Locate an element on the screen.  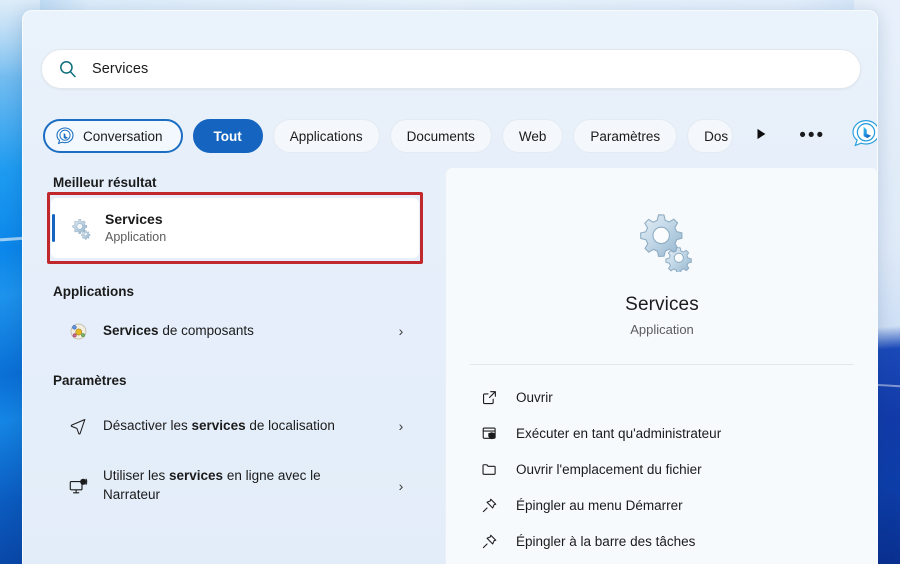
settings-heading: Paramètres is located at coordinates (90, 380).